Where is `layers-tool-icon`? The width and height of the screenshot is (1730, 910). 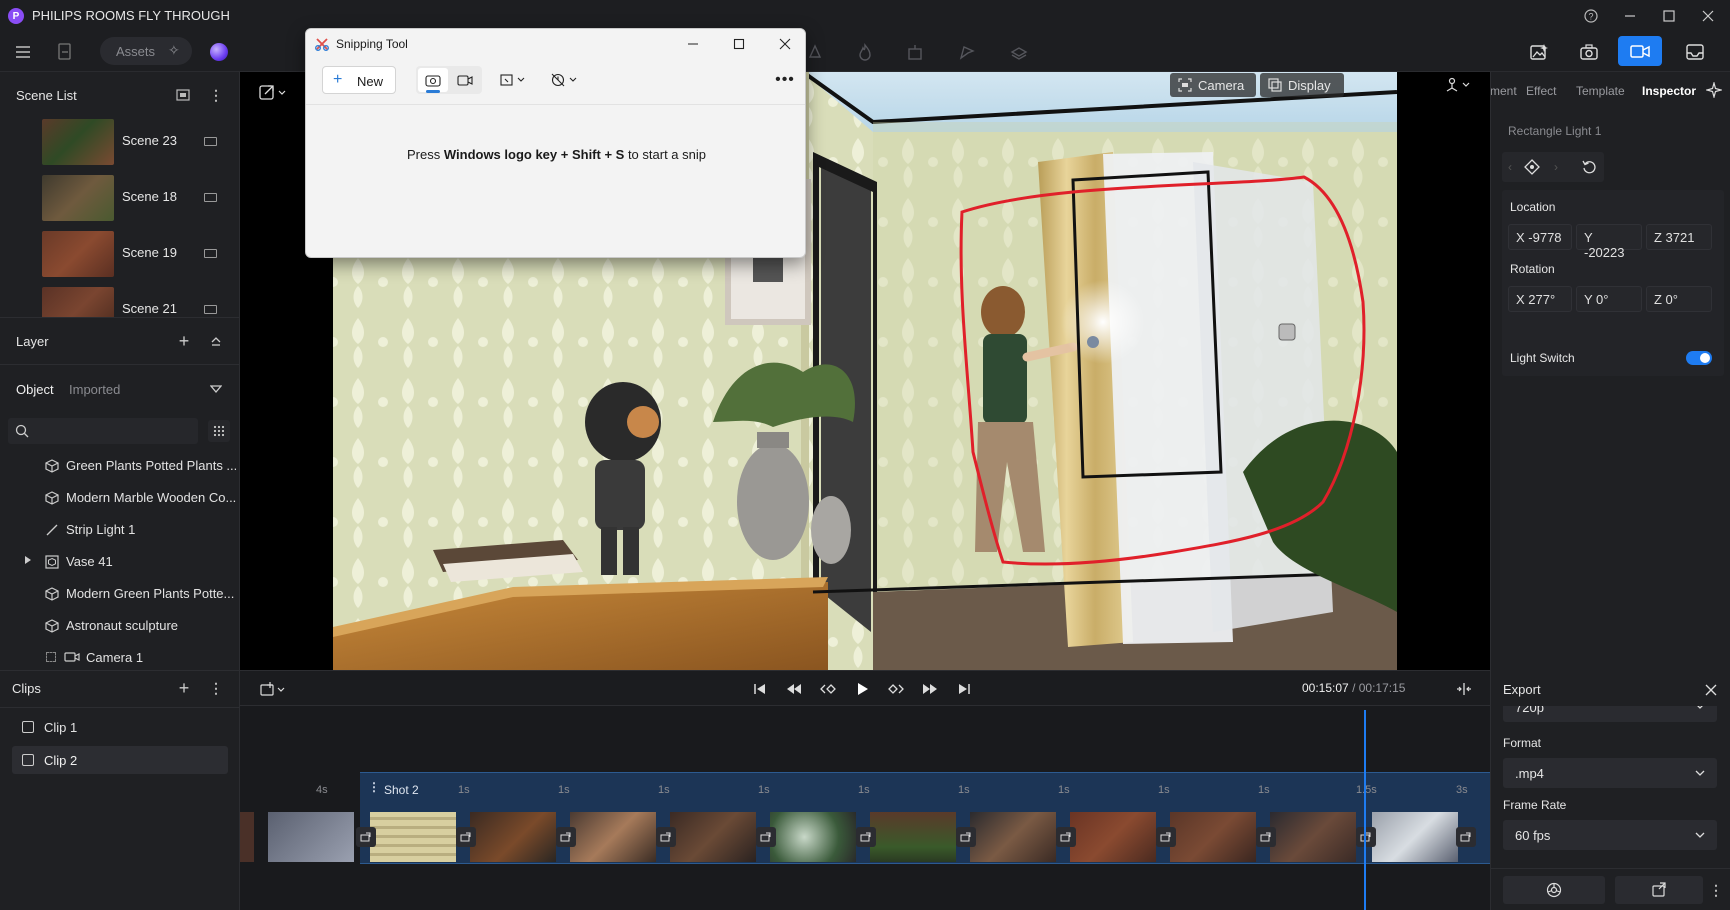
layers-tool-icon is located at coordinates (1019, 52).